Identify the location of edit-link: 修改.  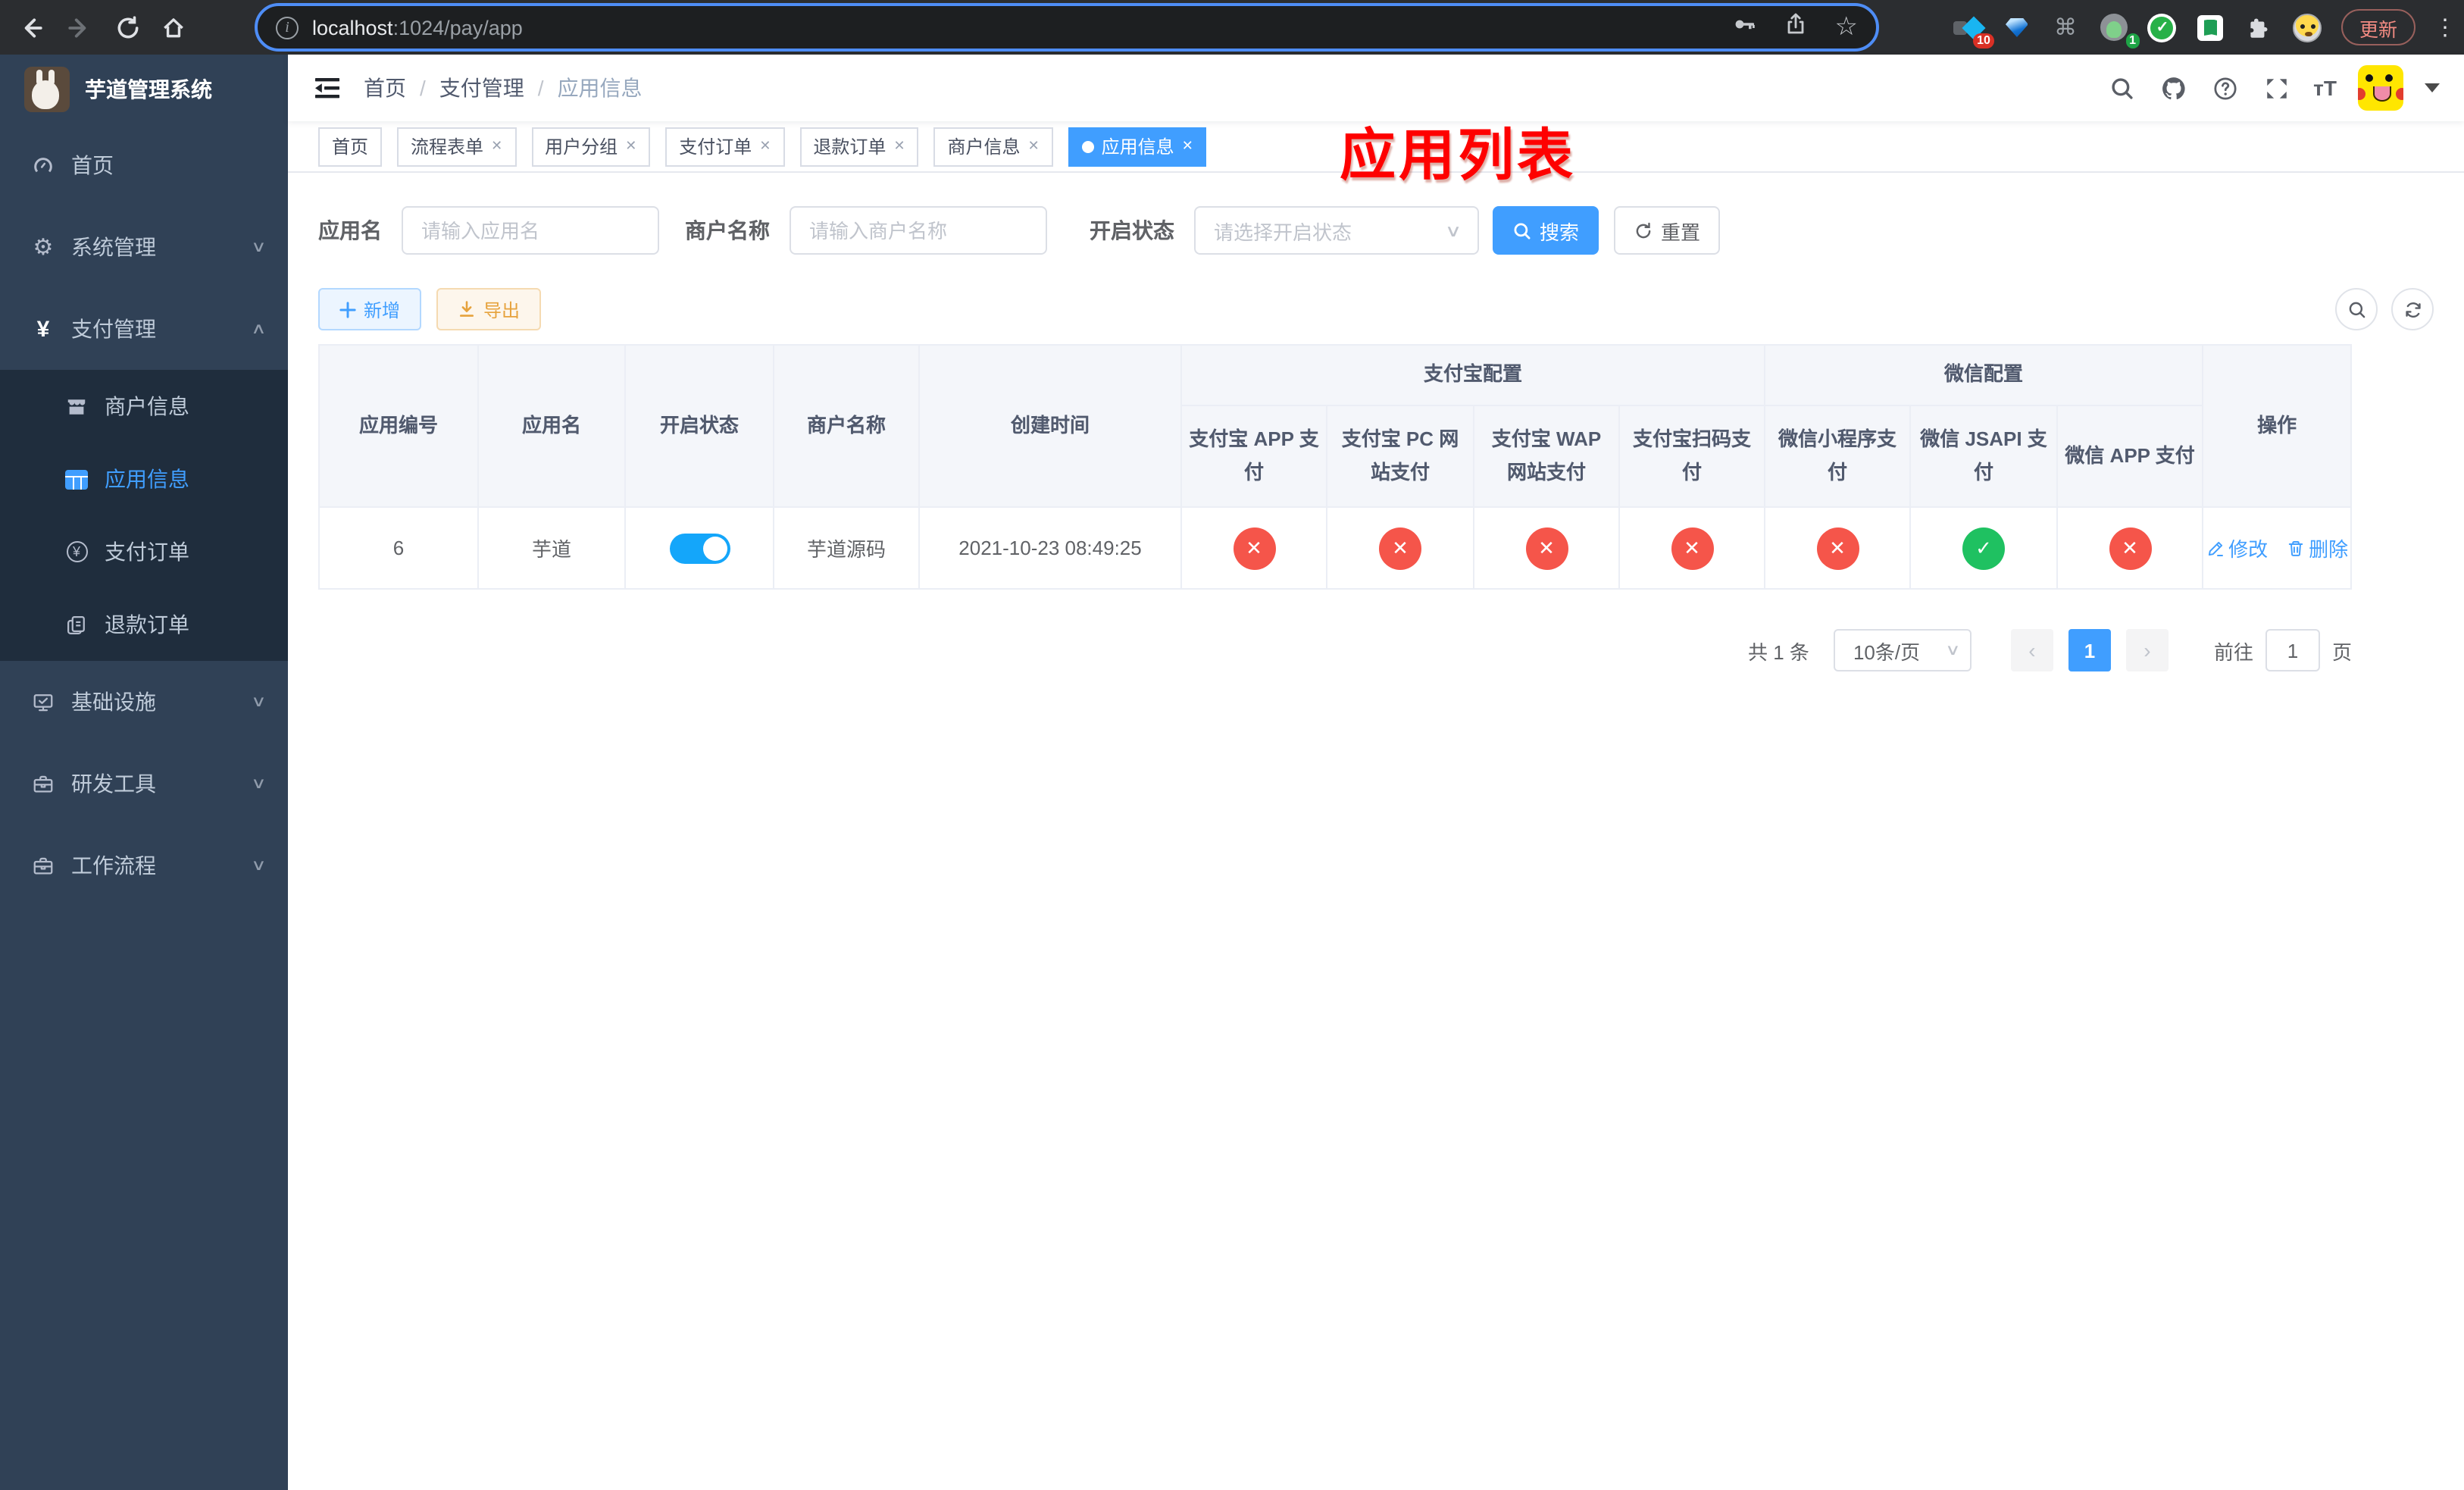
(2237, 548).